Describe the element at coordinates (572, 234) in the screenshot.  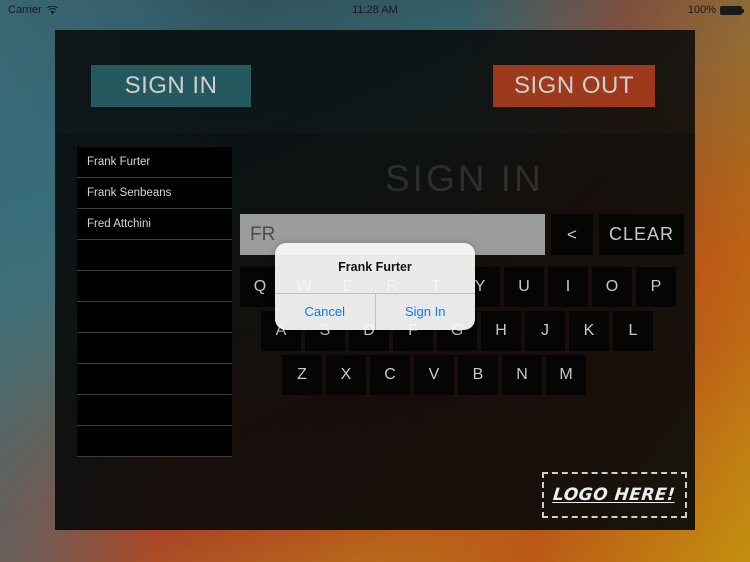
I see `backspace-key: <` at that location.